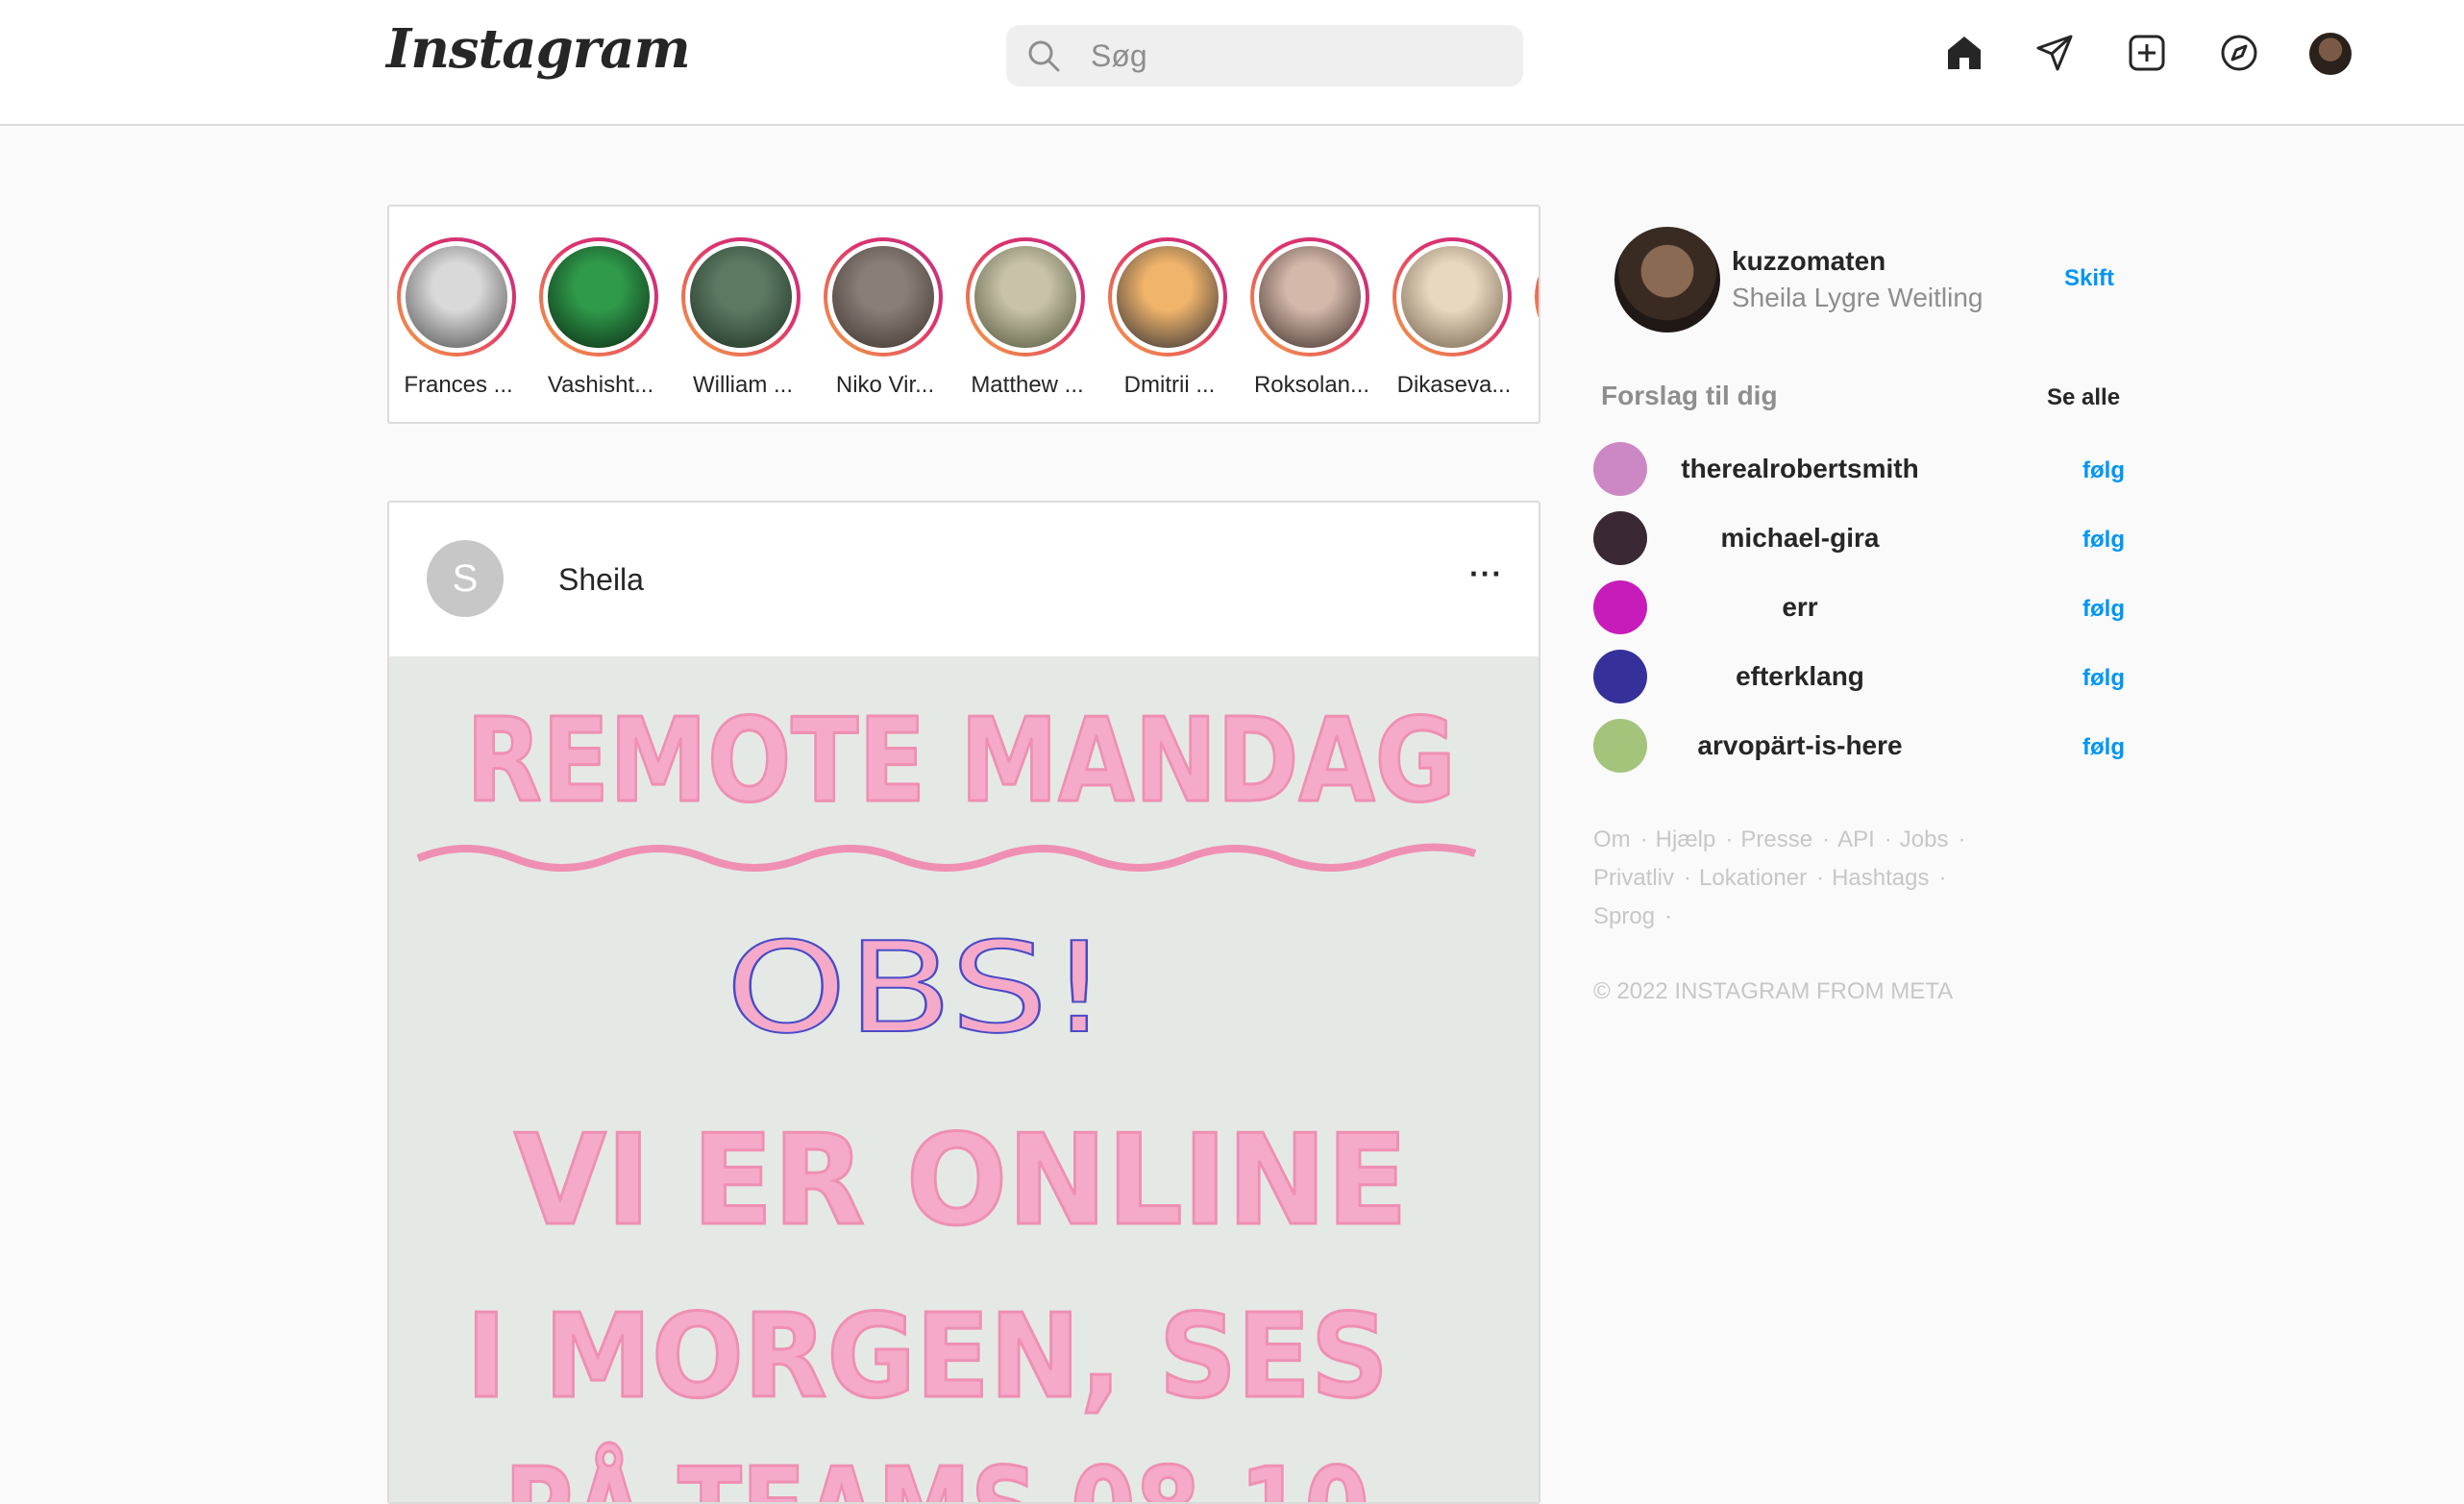 The image size is (2464, 1504). What do you see at coordinates (1924, 839) in the screenshot?
I see `footer-link: Jobs` at bounding box center [1924, 839].